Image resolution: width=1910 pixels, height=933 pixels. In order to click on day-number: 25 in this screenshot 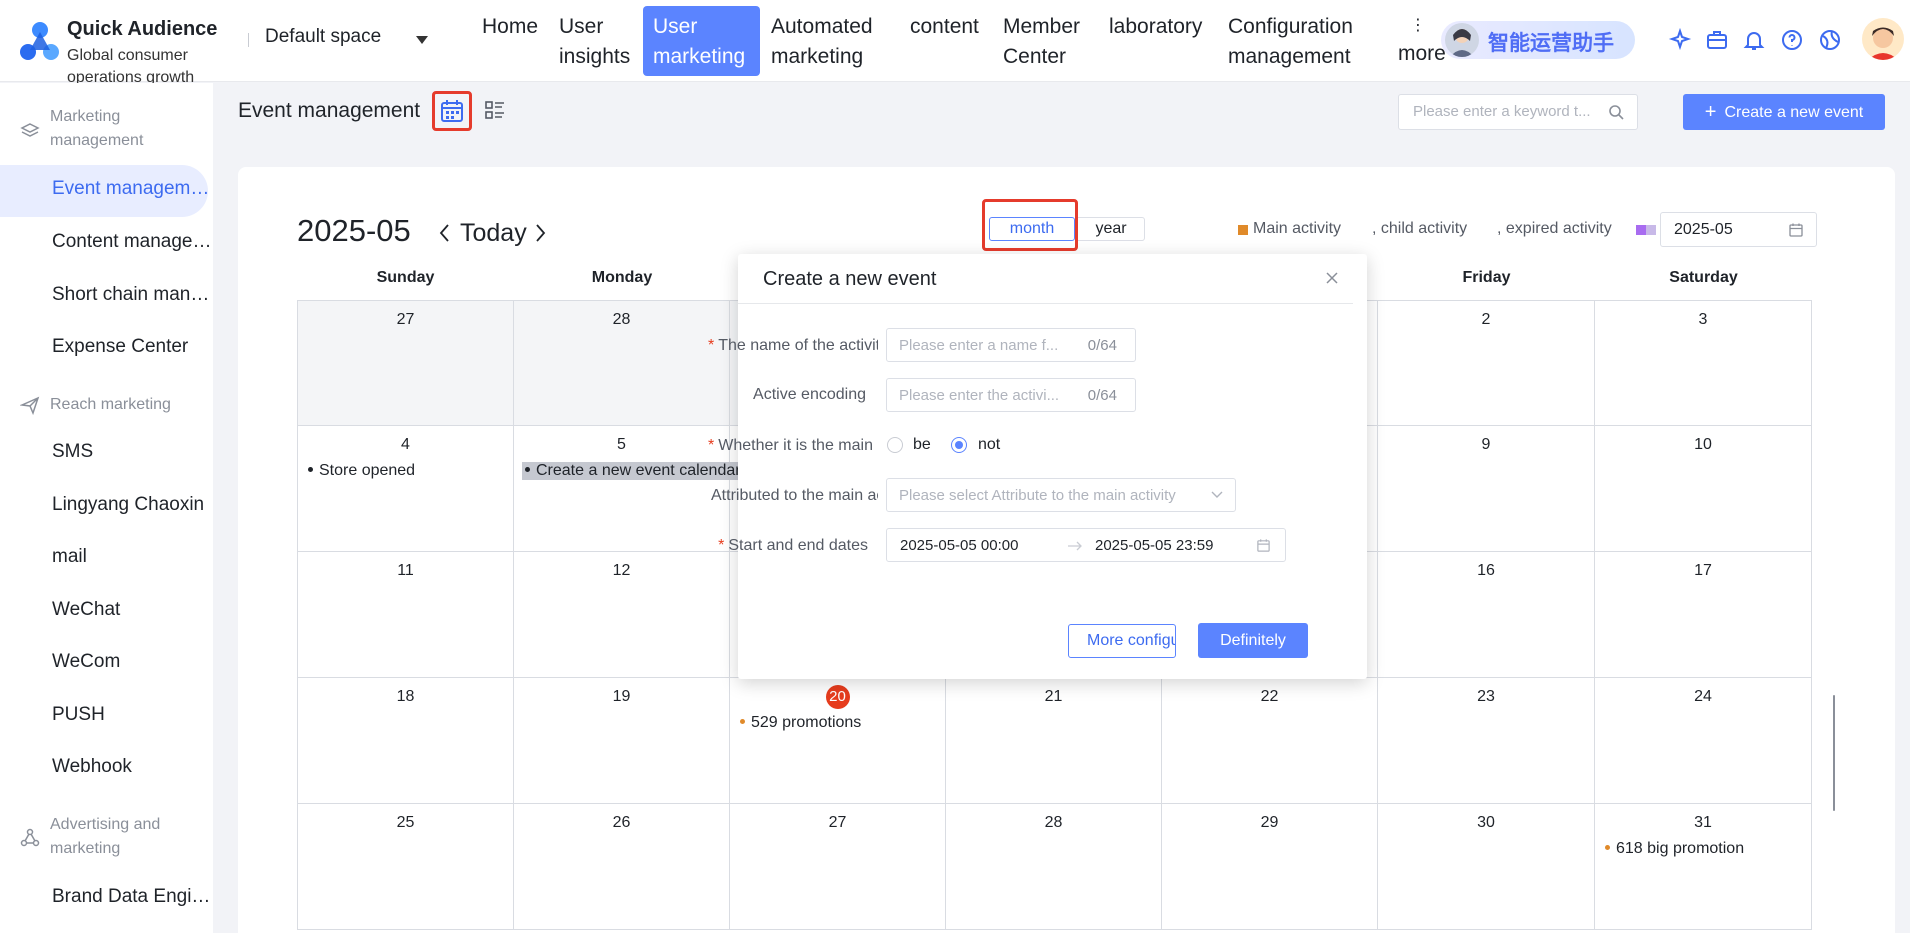, I will do `click(405, 822)`.